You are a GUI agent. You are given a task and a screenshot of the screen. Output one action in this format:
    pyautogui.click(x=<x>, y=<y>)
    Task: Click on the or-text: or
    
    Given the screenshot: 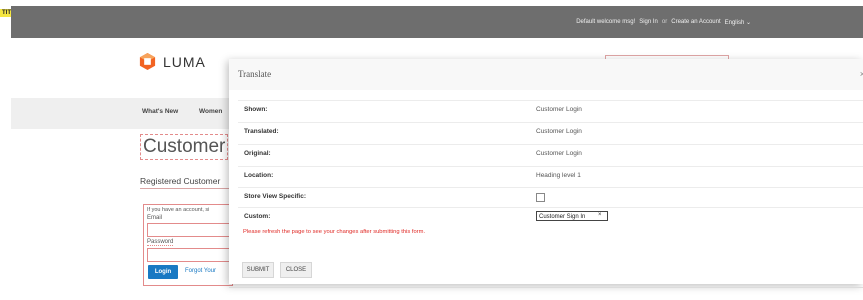 What is the action you would take?
    pyautogui.click(x=664, y=22)
    